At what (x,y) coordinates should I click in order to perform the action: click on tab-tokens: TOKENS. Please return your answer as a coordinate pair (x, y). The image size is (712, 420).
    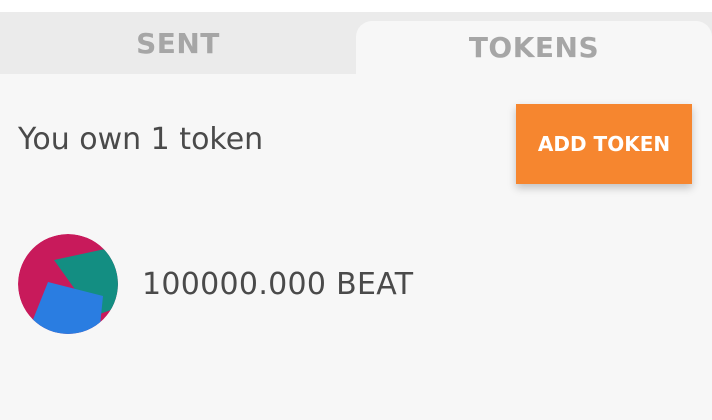
    Looking at the image, I should click on (534, 47).